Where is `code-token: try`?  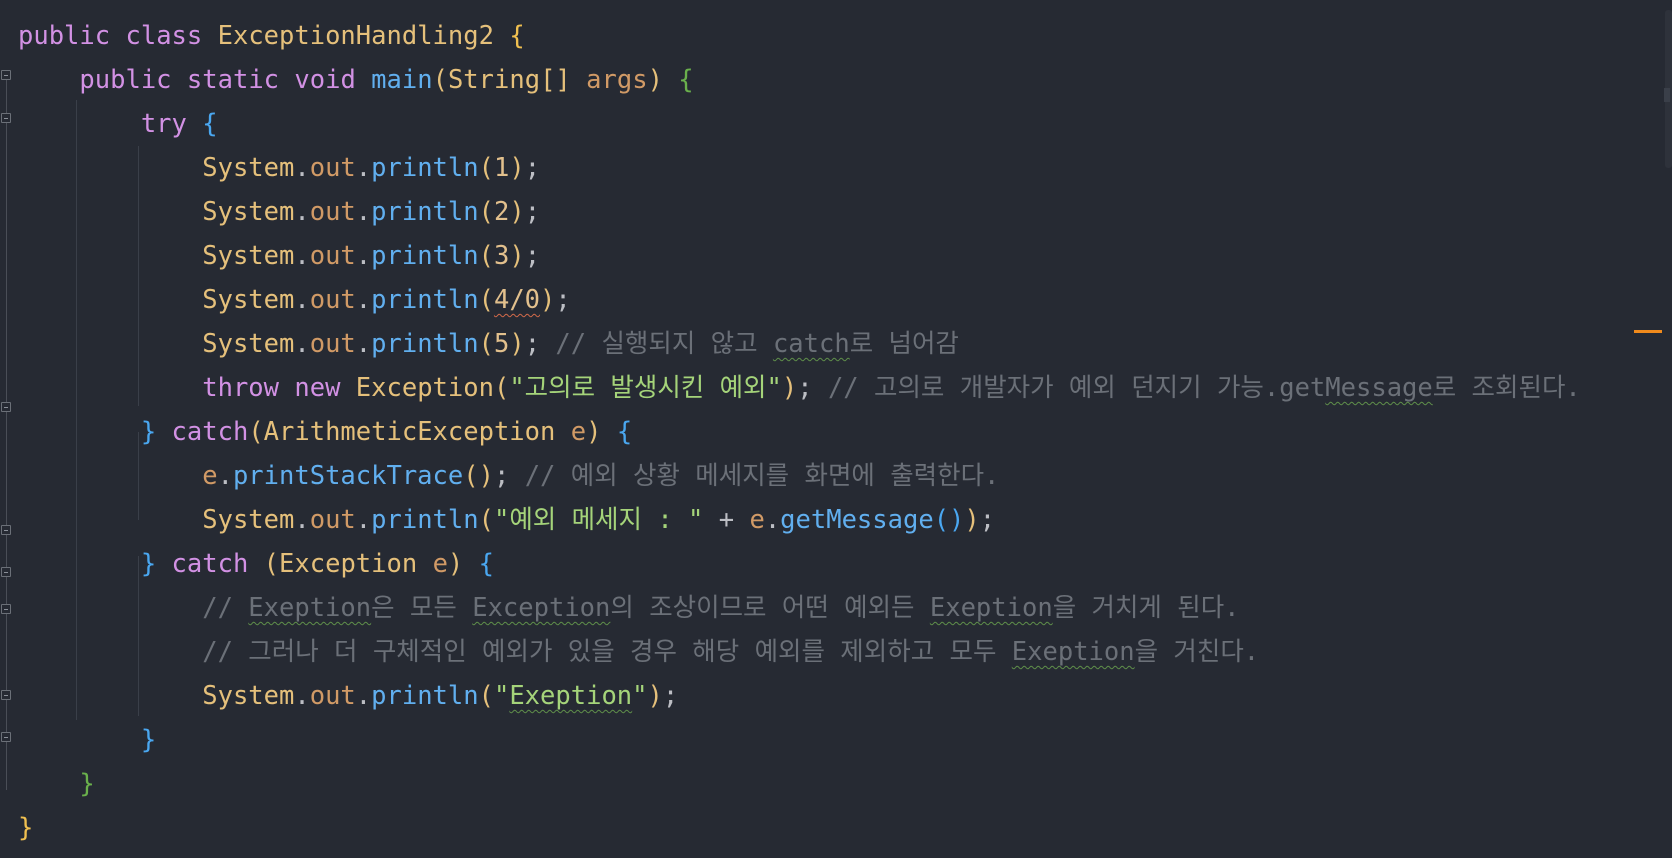
code-token: try is located at coordinates (163, 124).